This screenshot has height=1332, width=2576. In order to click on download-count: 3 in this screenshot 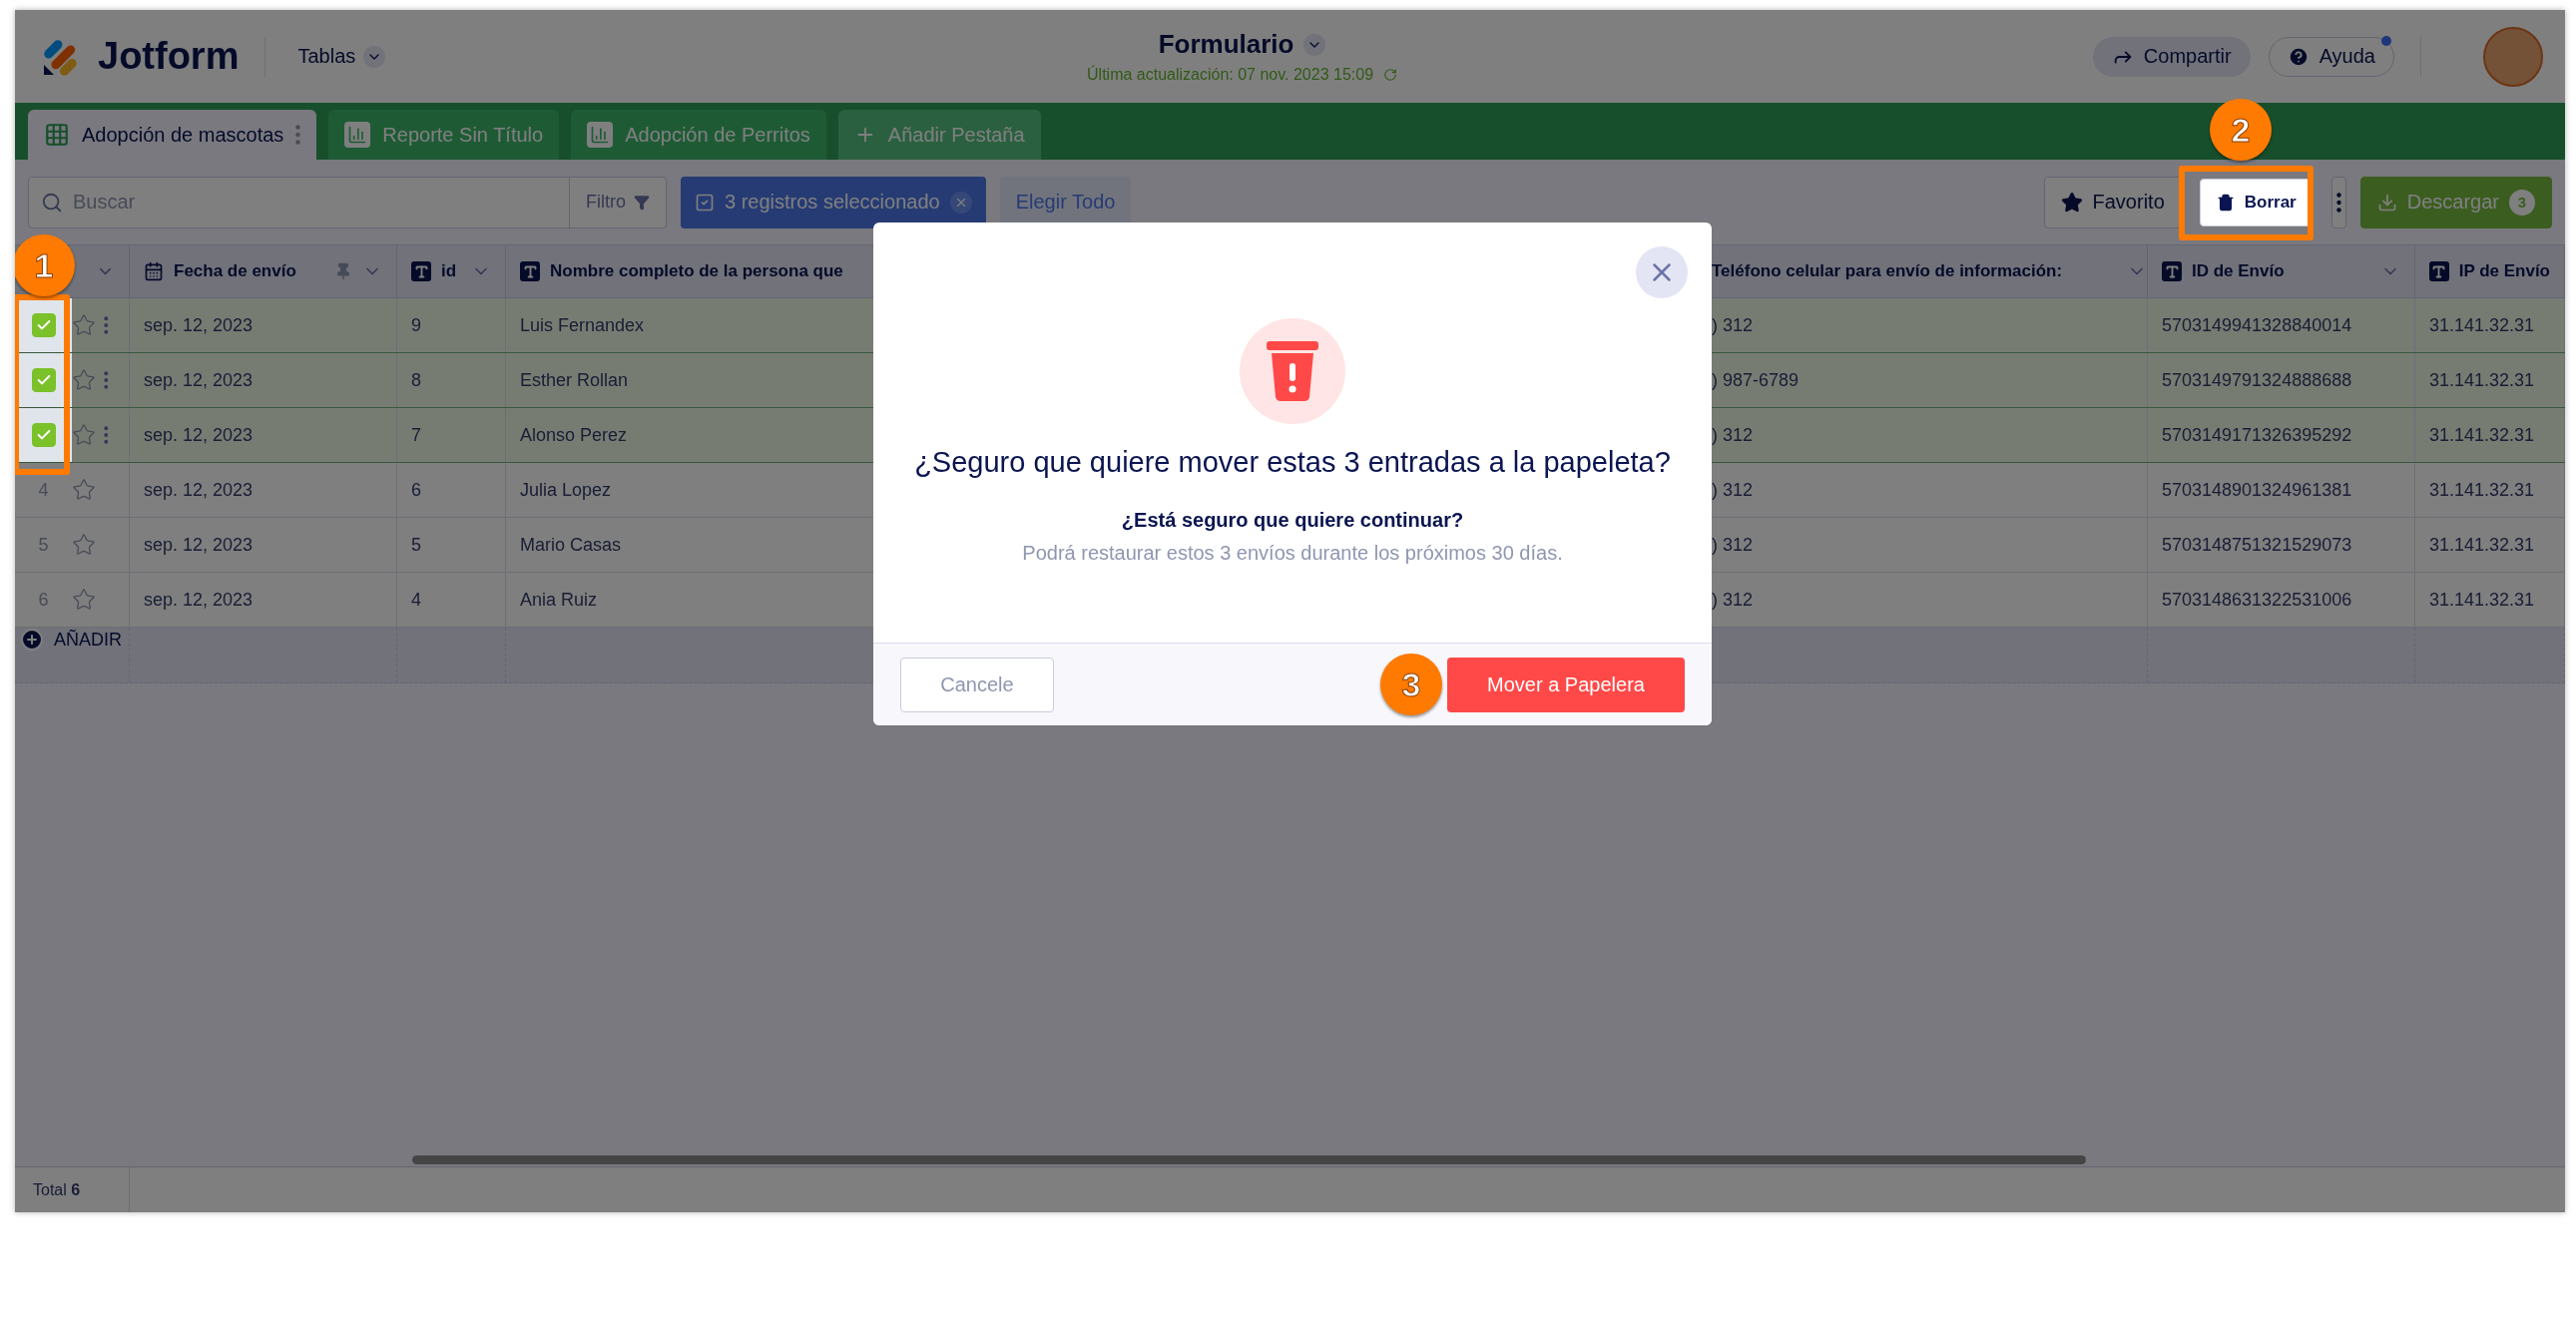, I will do `click(2522, 203)`.